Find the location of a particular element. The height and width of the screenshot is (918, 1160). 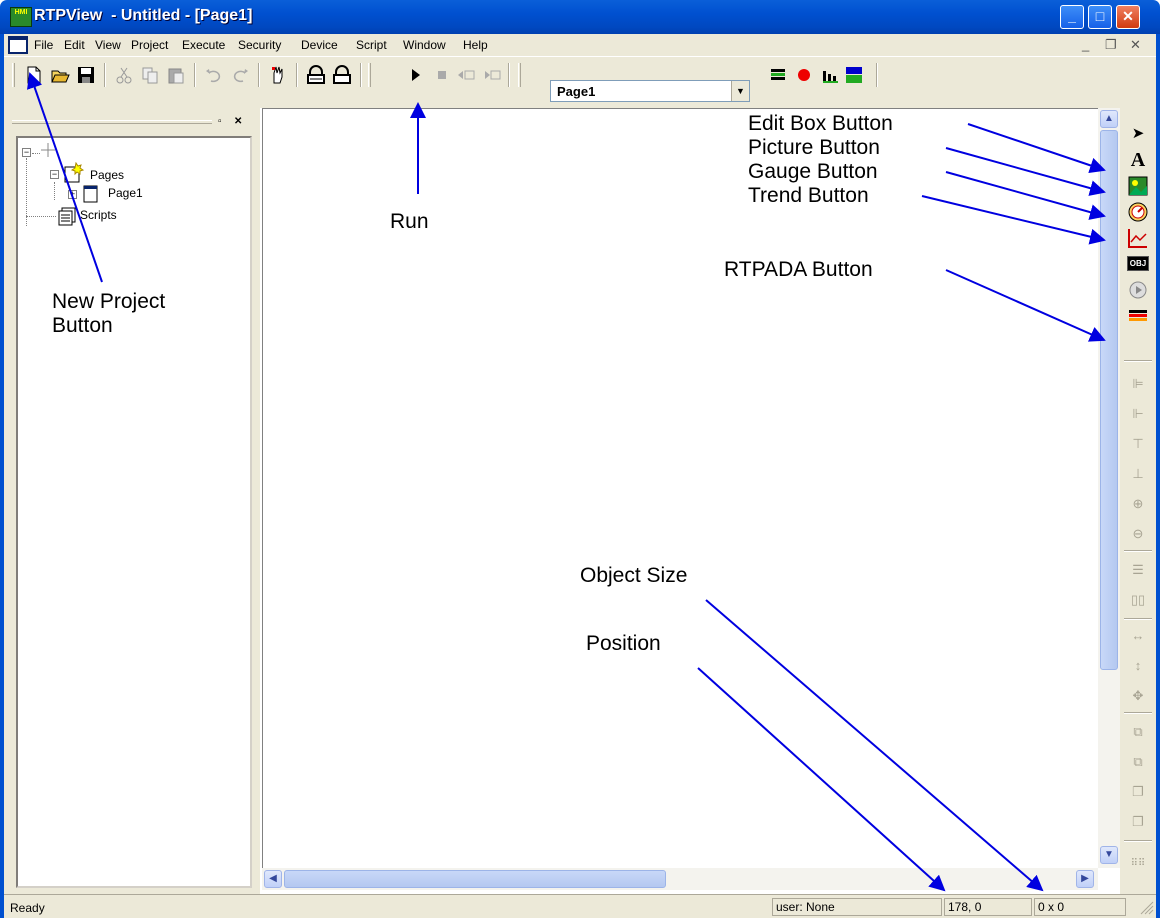

menu-window: Window is located at coordinates (424, 45).